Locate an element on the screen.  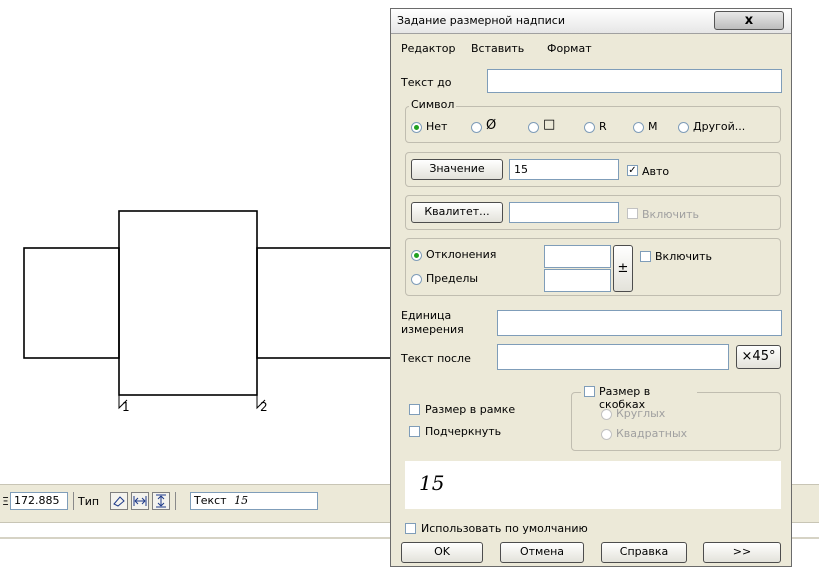
auto-label: Авто is located at coordinates (656, 171).